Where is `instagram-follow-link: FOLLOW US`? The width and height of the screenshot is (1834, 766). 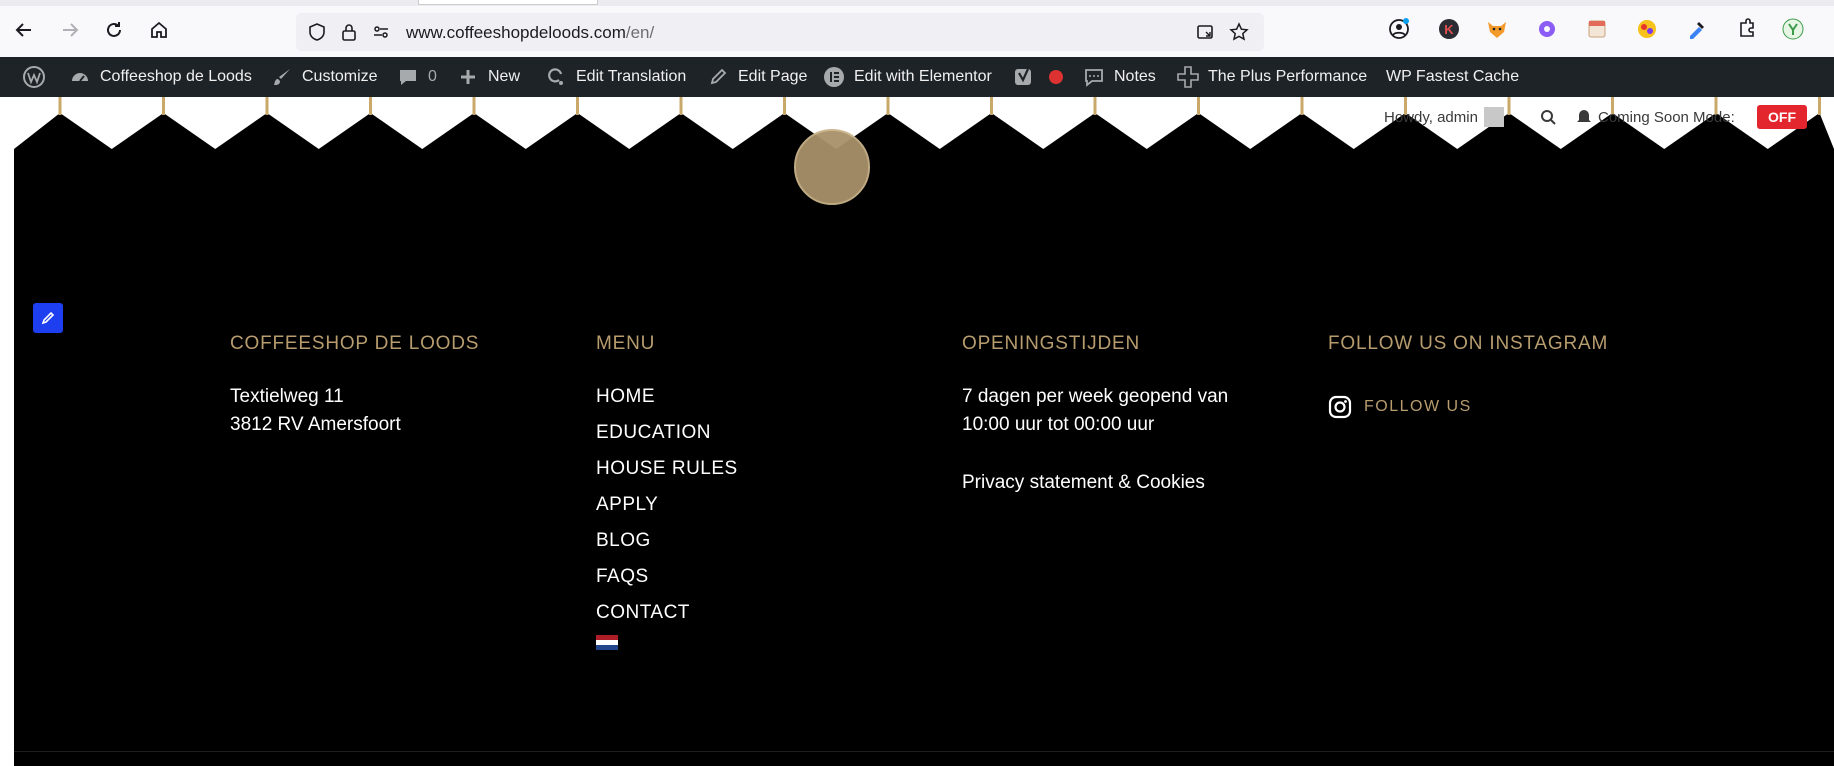 instagram-follow-link: FOLLOW US is located at coordinates (1468, 407).